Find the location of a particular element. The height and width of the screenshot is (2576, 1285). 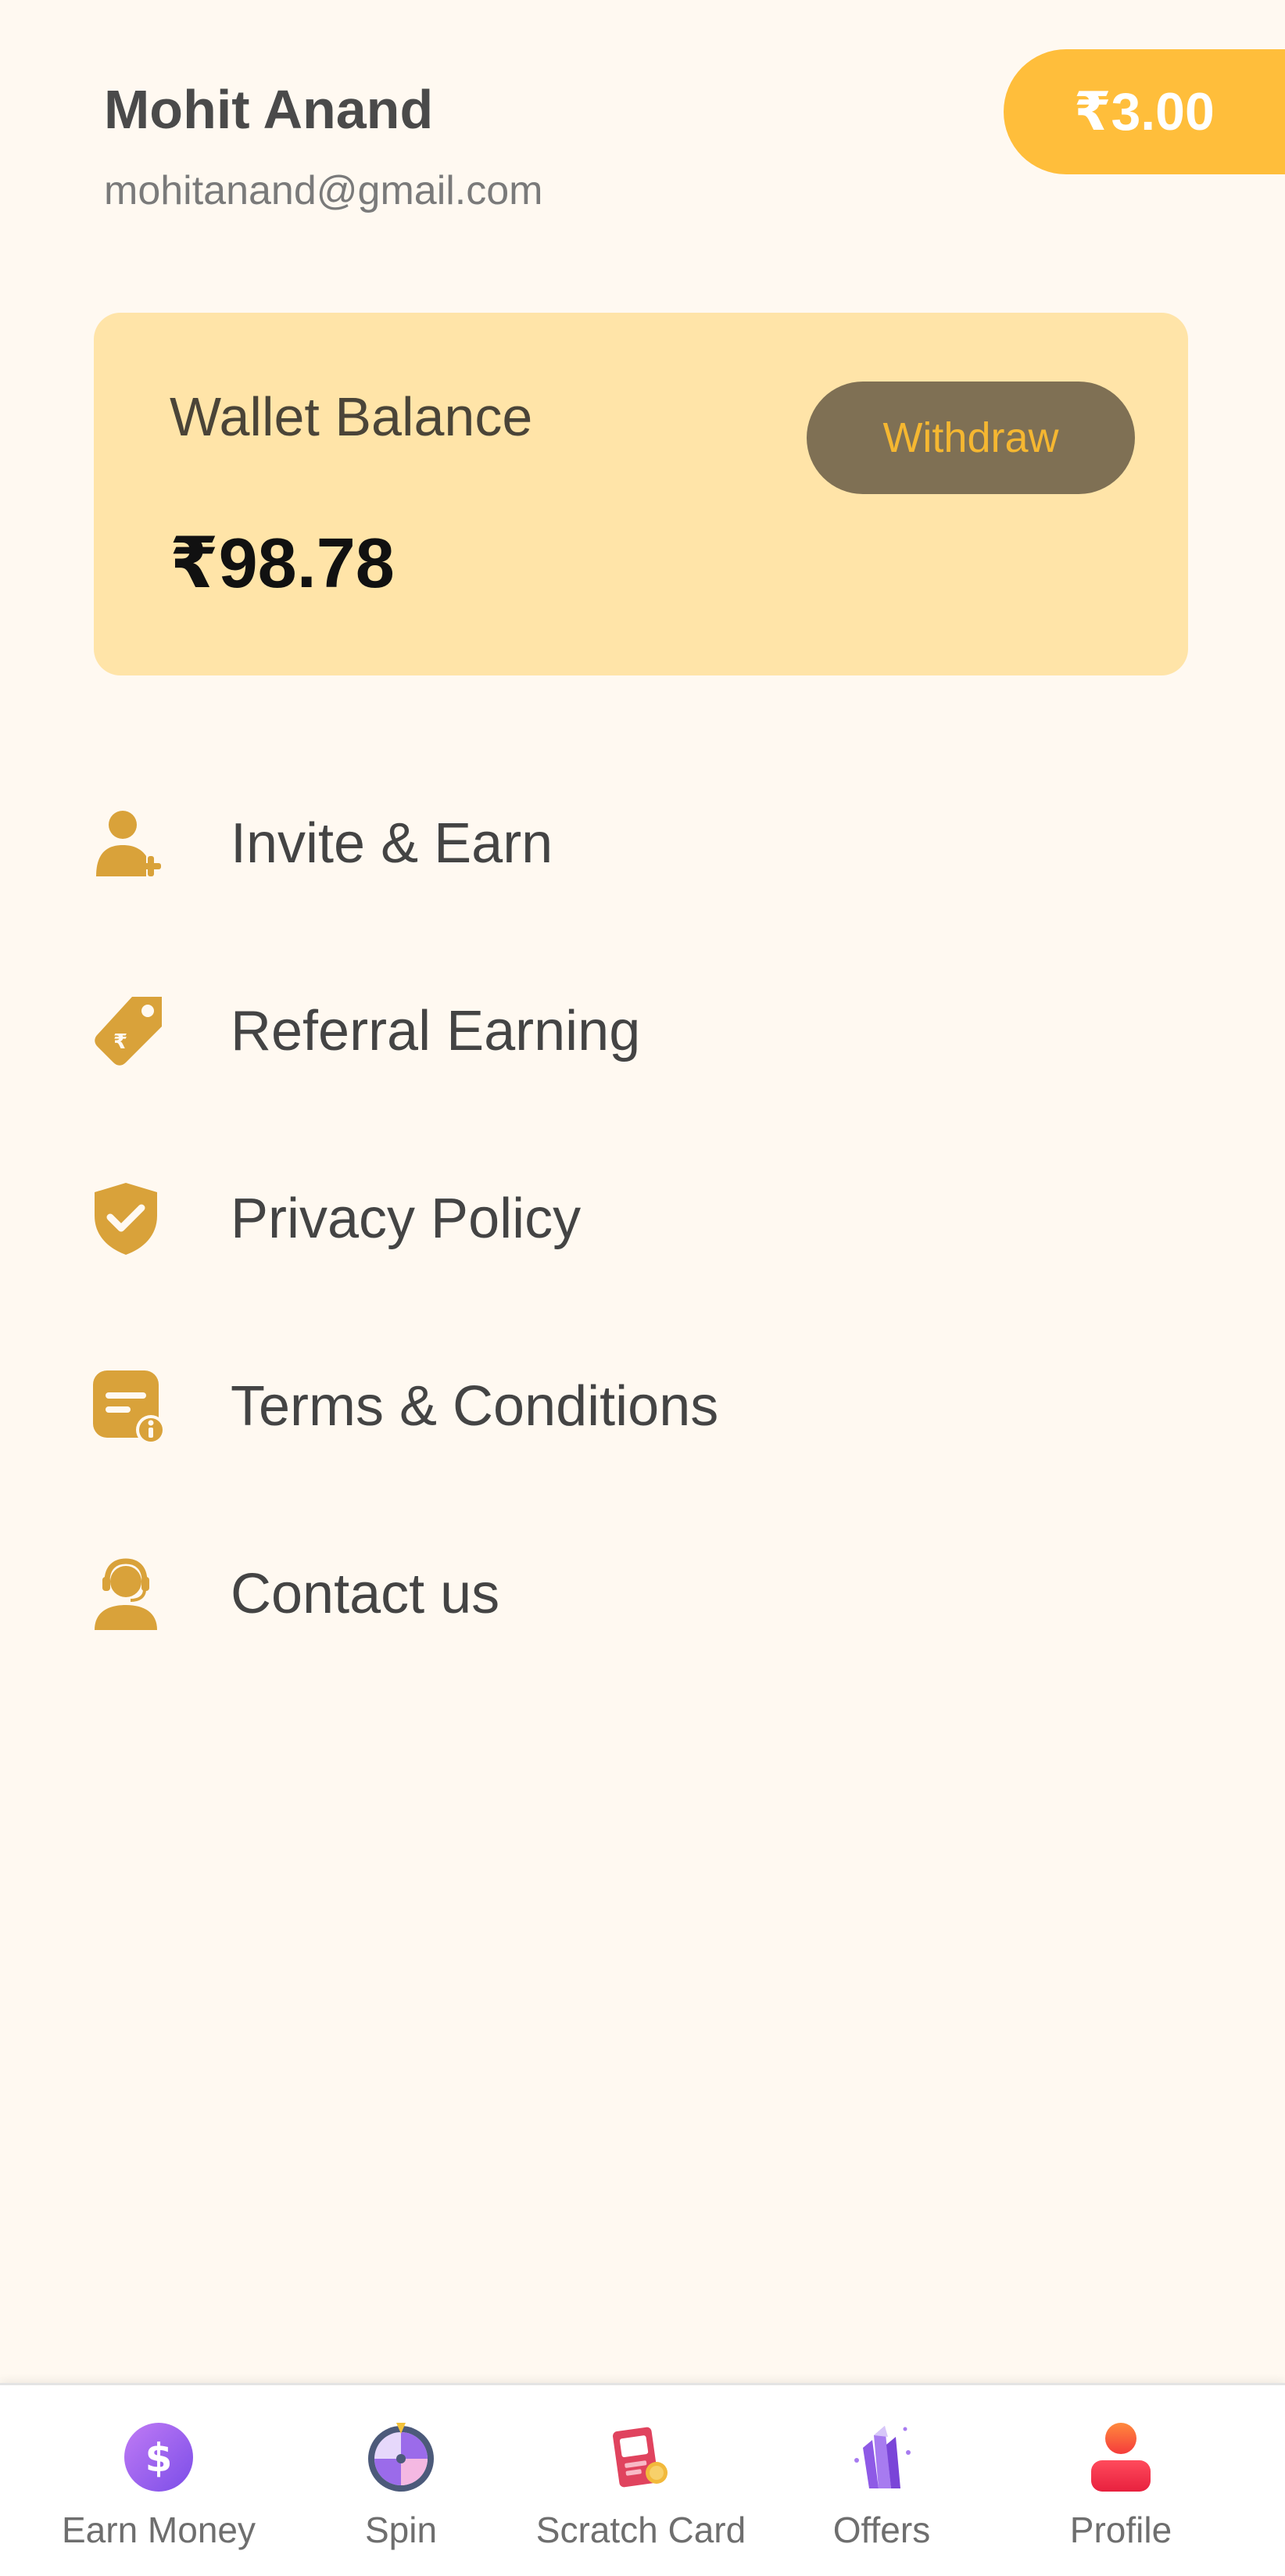

user-email: mohitanand@gmail.com is located at coordinates (323, 190).